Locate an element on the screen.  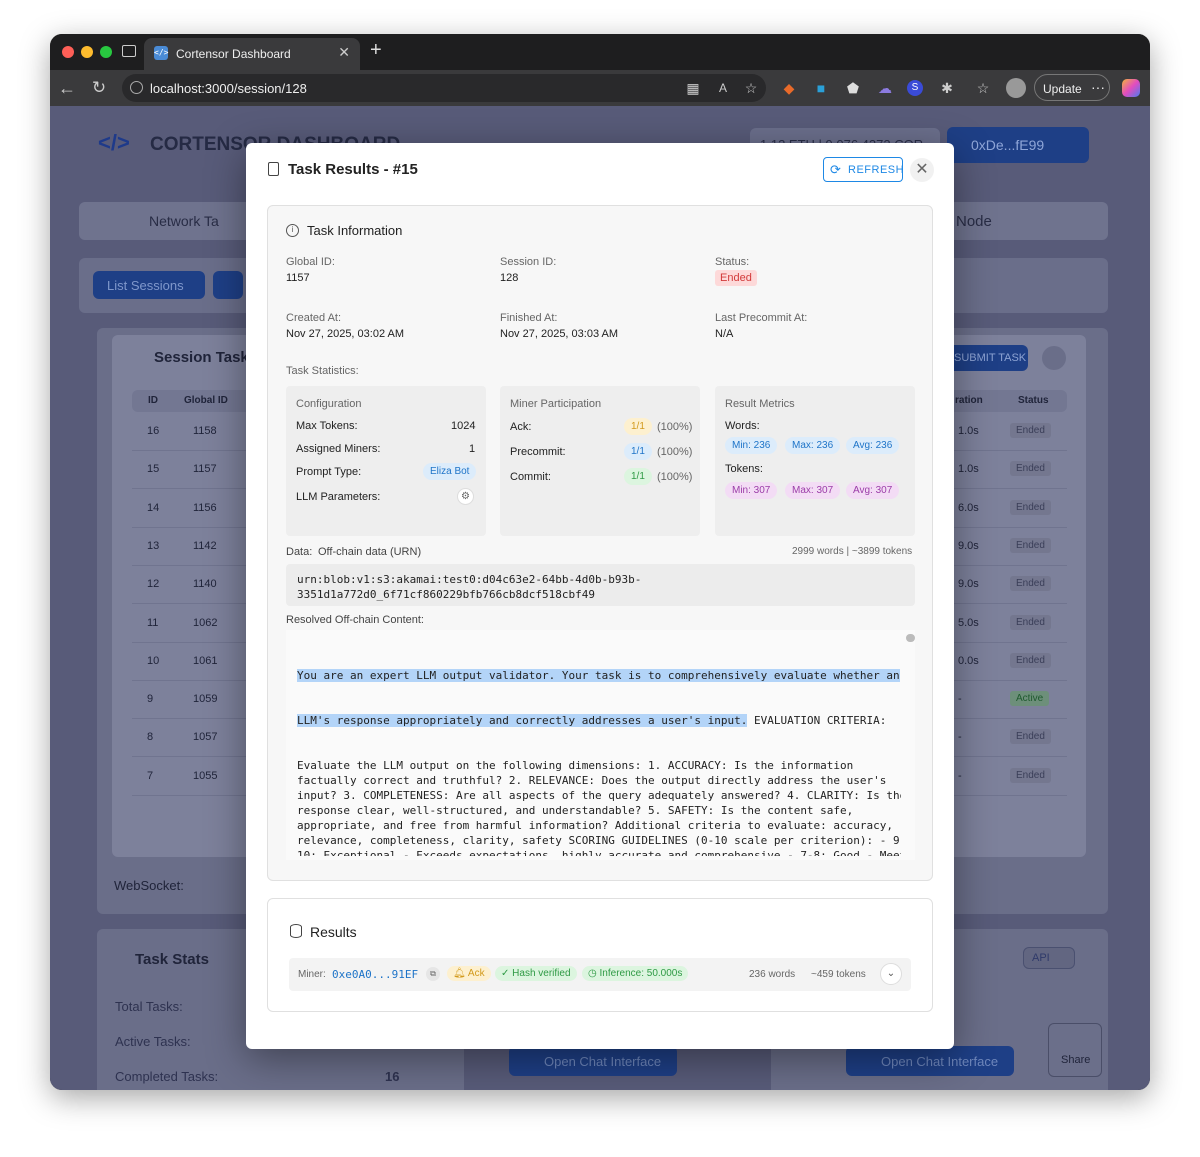
open-chat-button-2: Open Chat Interface is located at coordinates (930, 1061).